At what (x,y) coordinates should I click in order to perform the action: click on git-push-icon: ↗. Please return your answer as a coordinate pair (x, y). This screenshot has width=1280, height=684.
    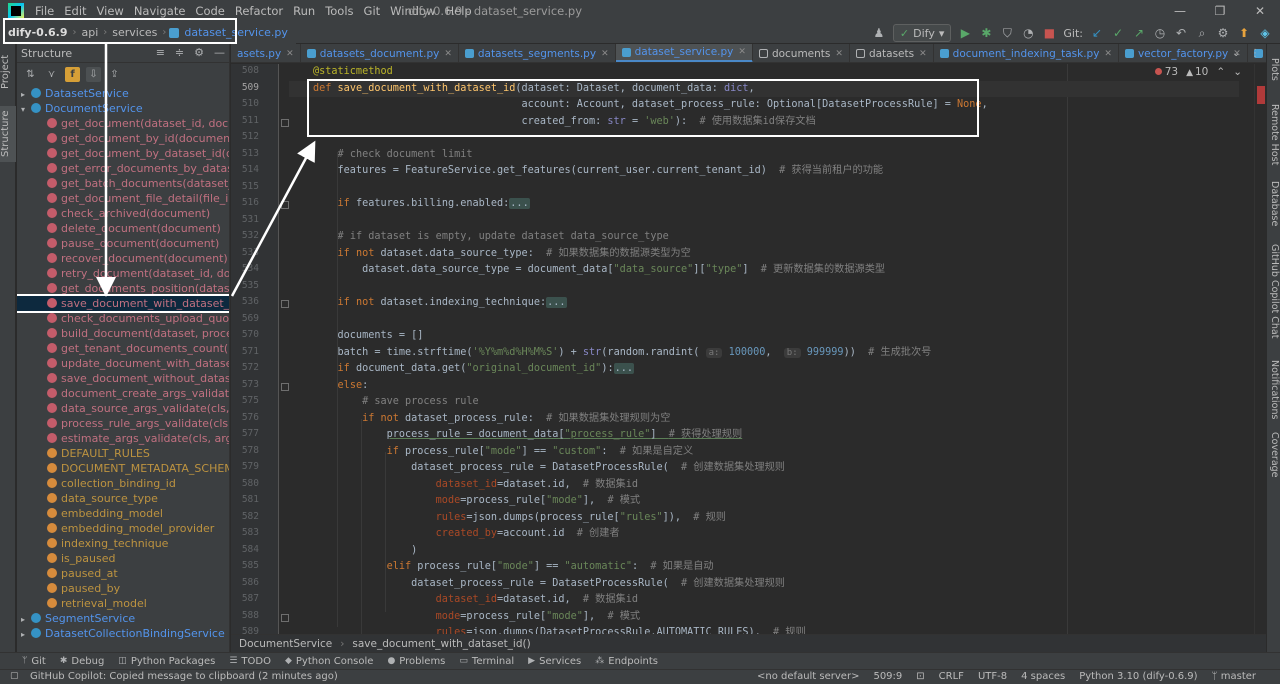
    Looking at the image, I should click on (1139, 33).